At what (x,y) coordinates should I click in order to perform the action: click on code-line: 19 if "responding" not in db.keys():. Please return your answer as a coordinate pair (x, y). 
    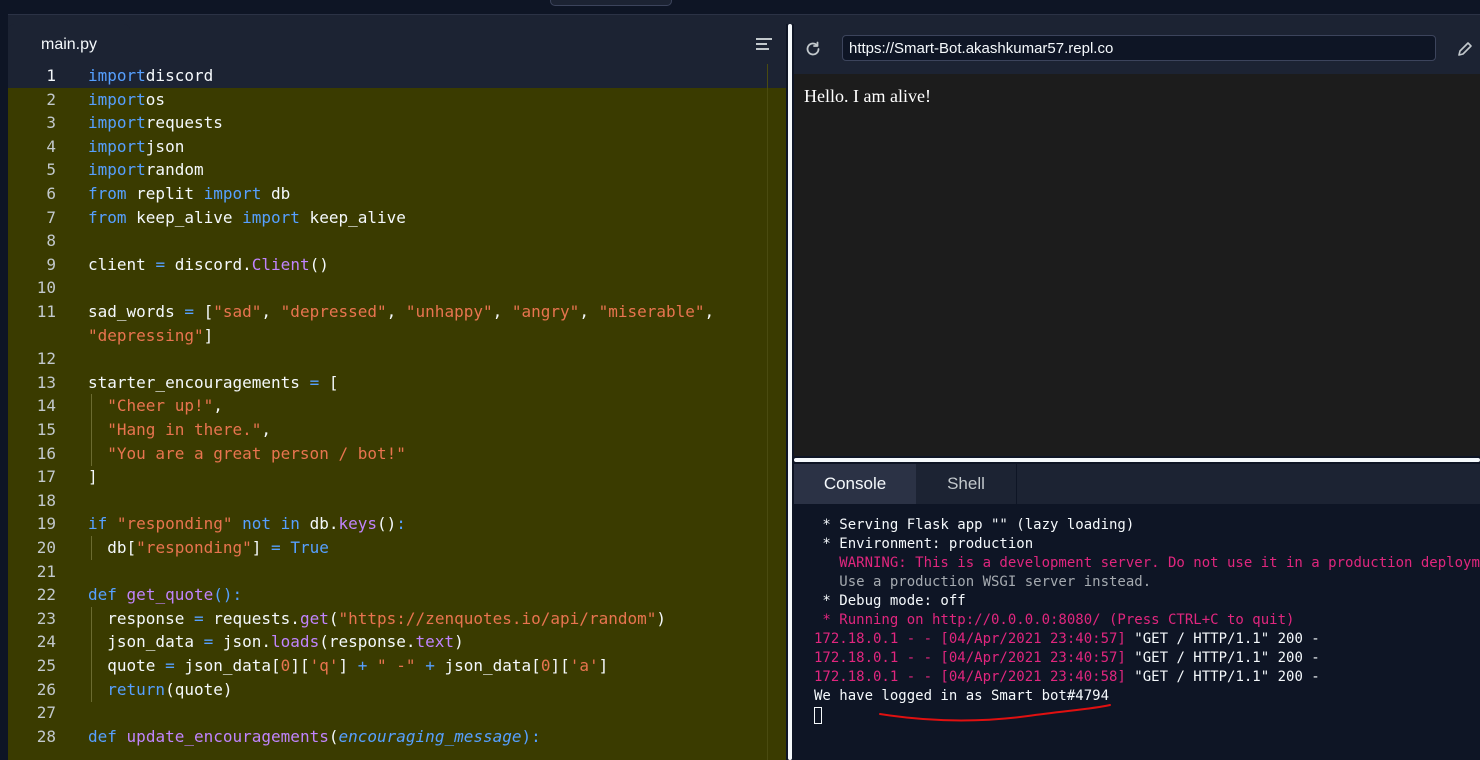
    Looking at the image, I should click on (397, 524).